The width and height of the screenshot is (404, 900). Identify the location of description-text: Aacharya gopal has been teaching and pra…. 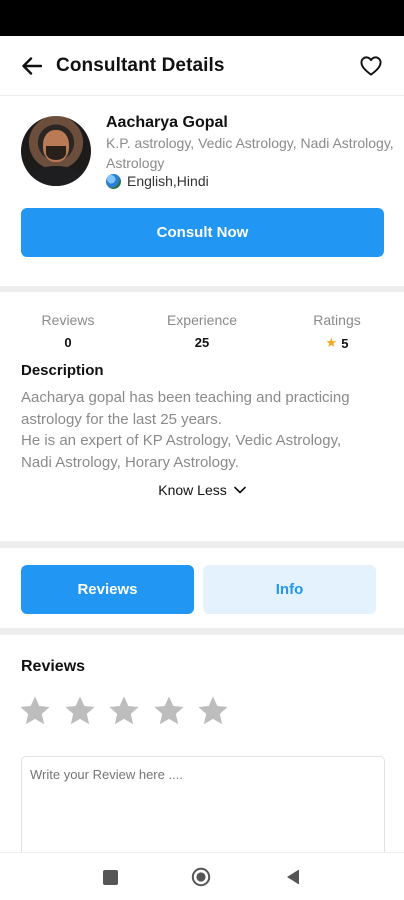
(203, 430).